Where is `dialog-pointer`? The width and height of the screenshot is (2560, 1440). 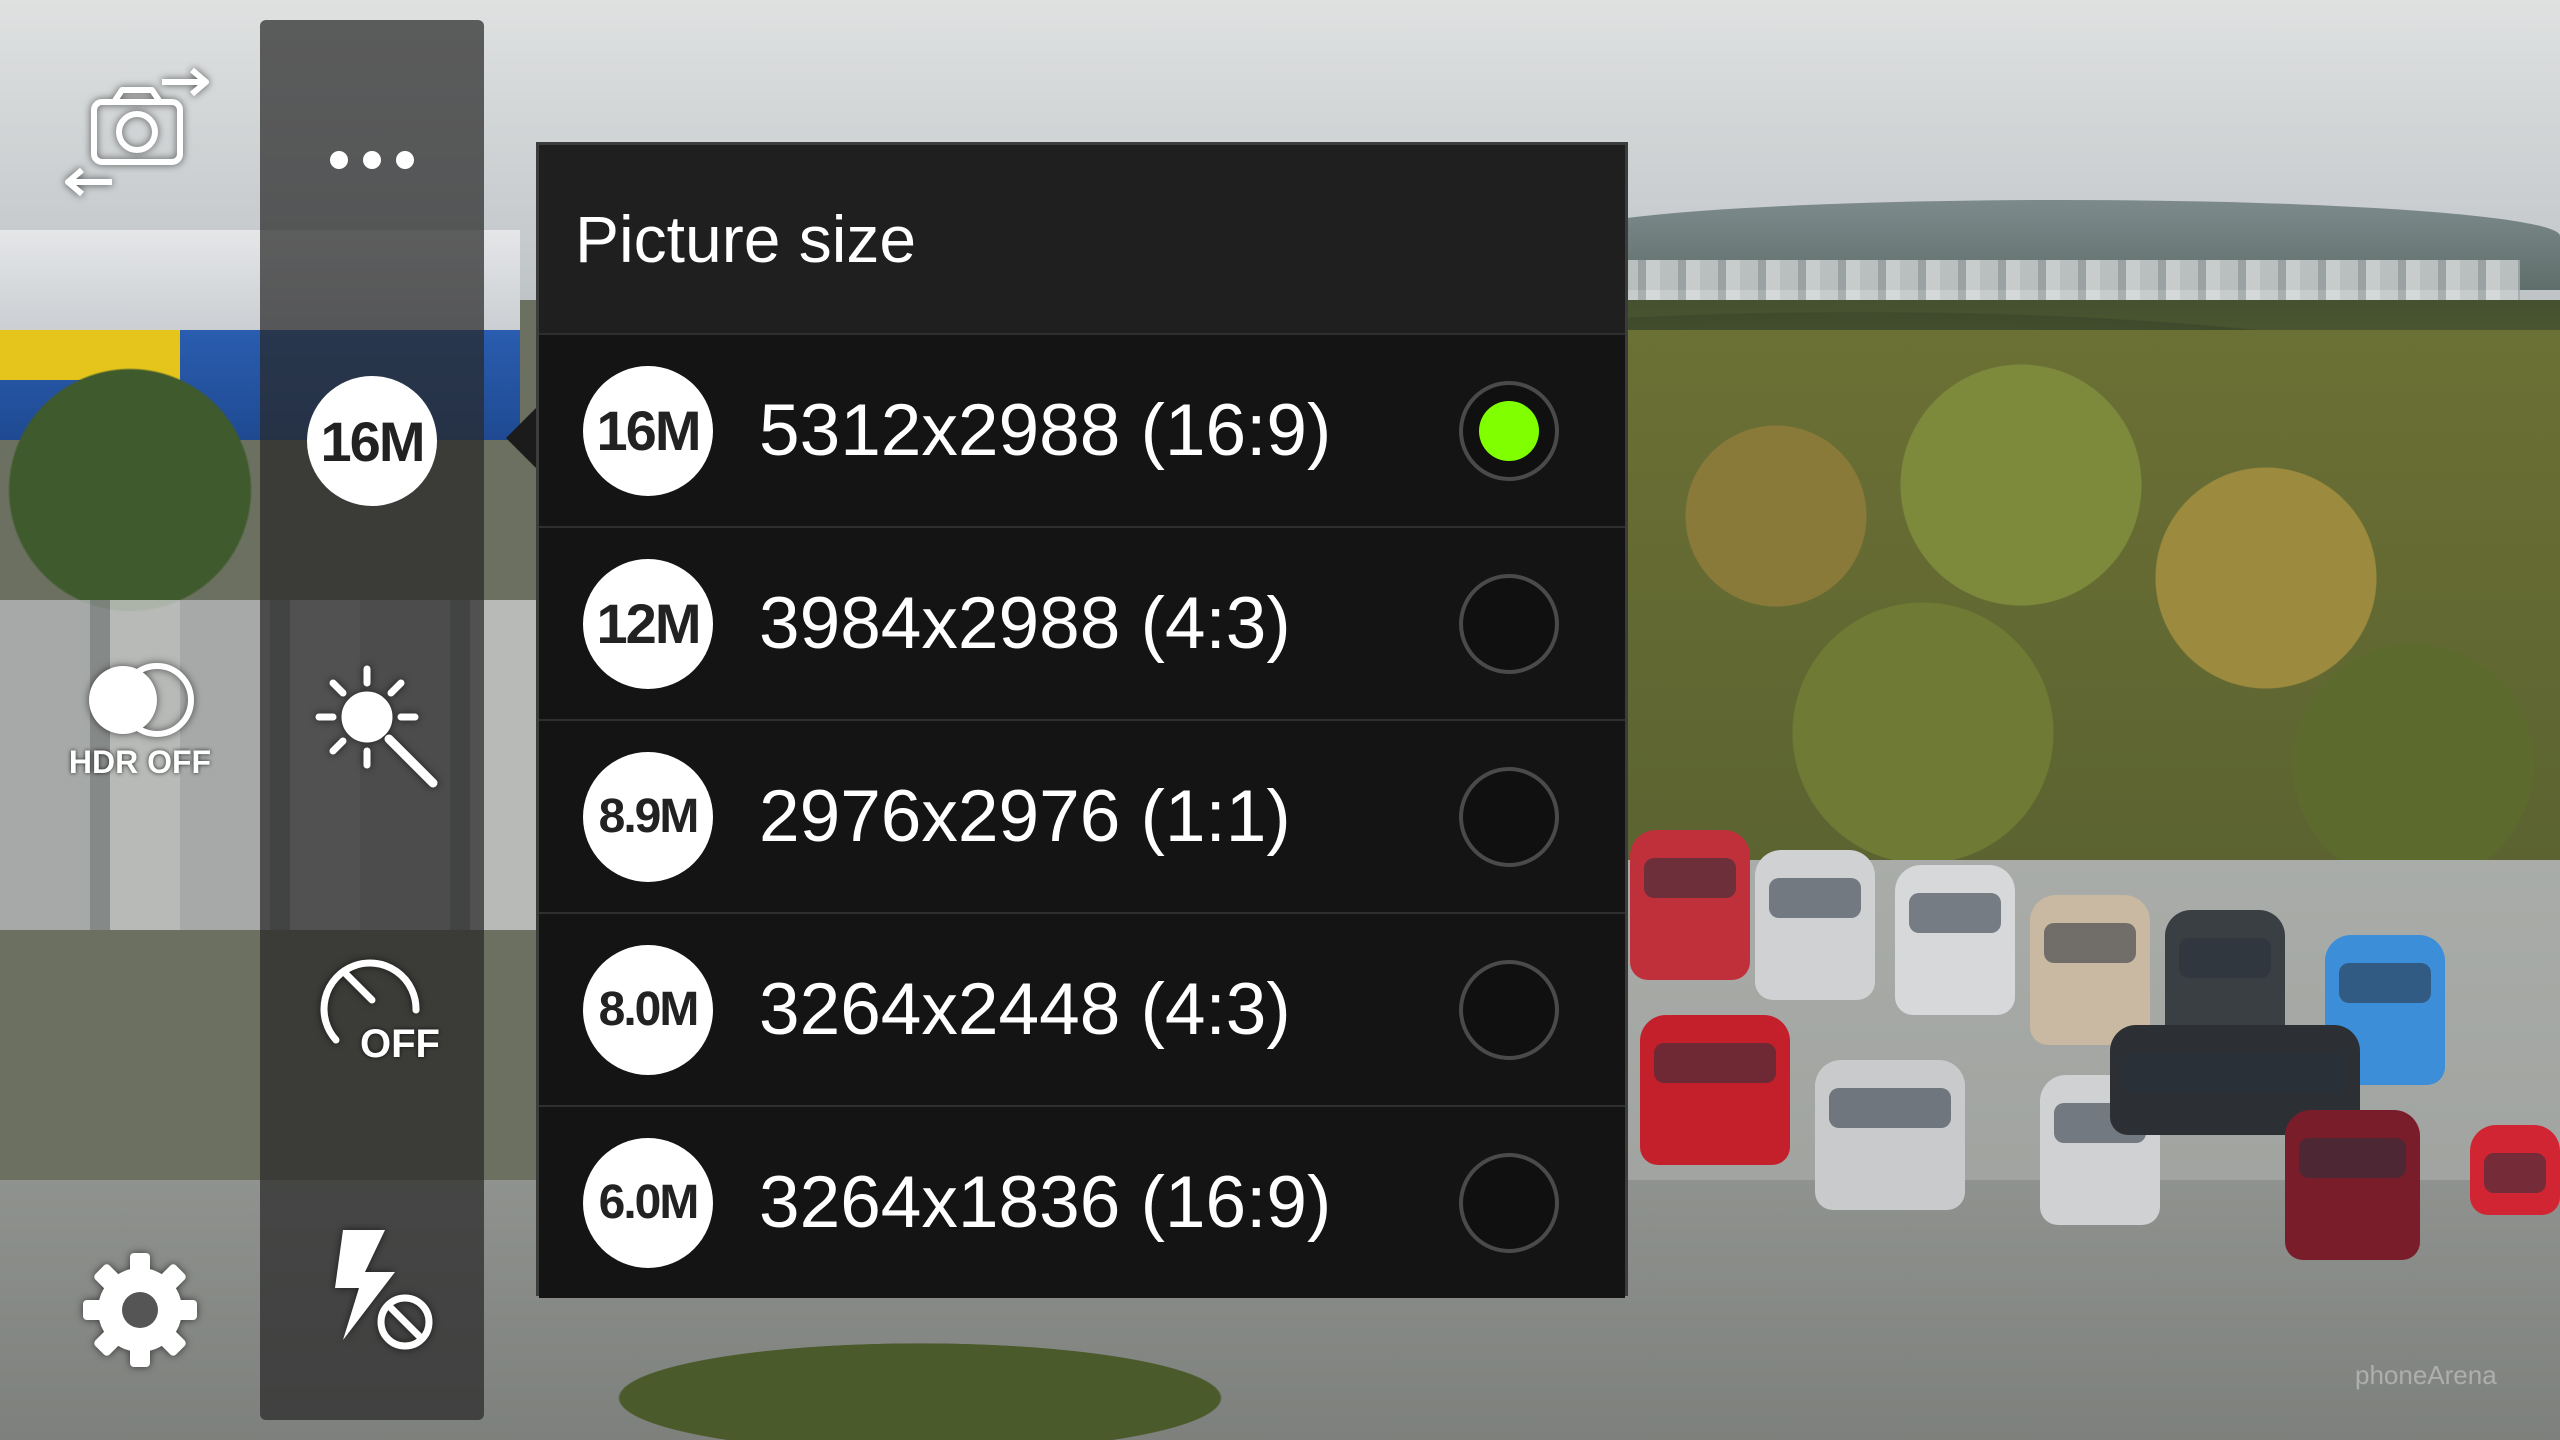
dialog-pointer is located at coordinates (521, 438).